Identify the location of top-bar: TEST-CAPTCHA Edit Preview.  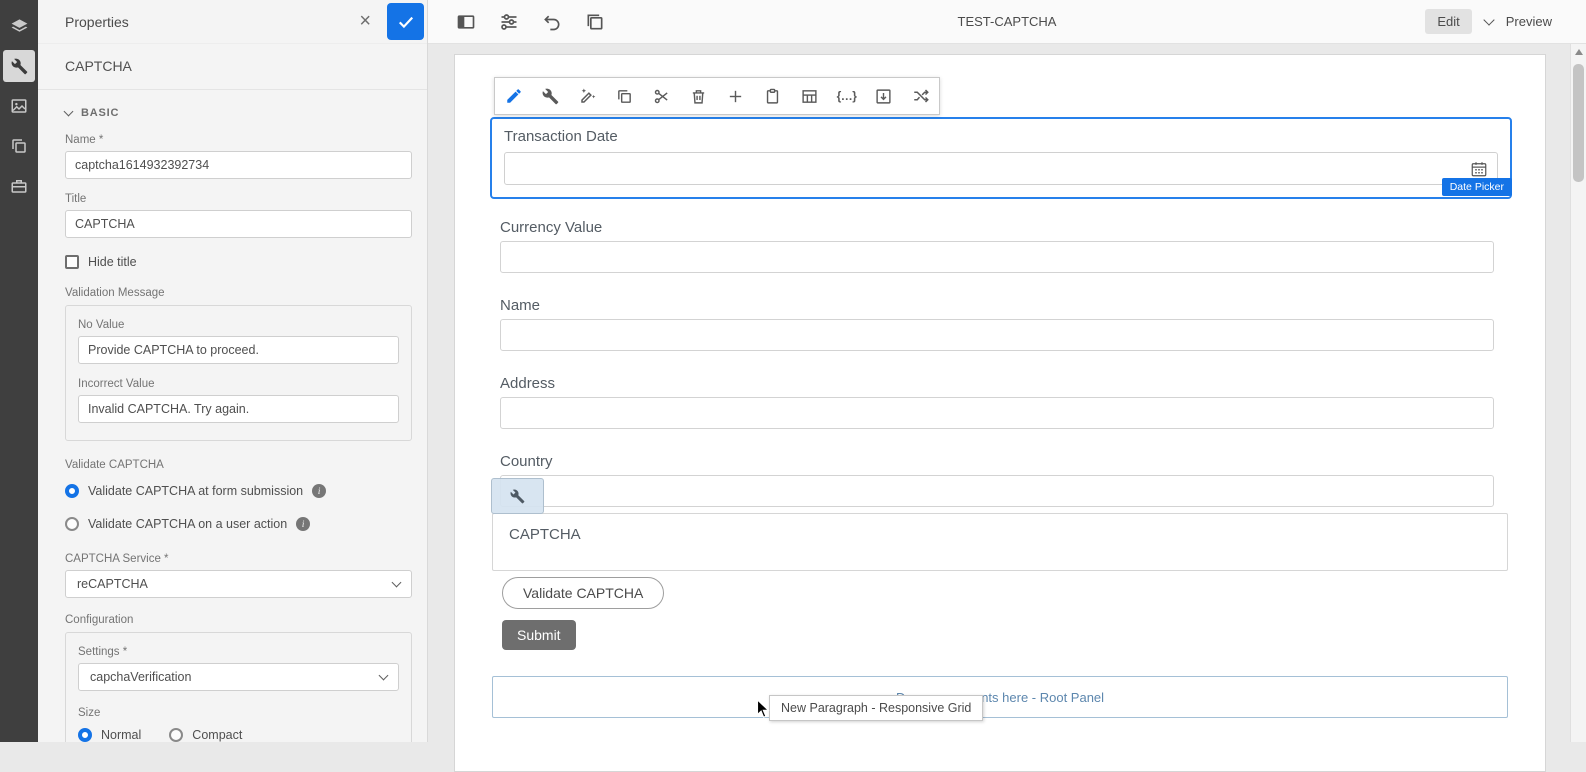
(1007, 22).